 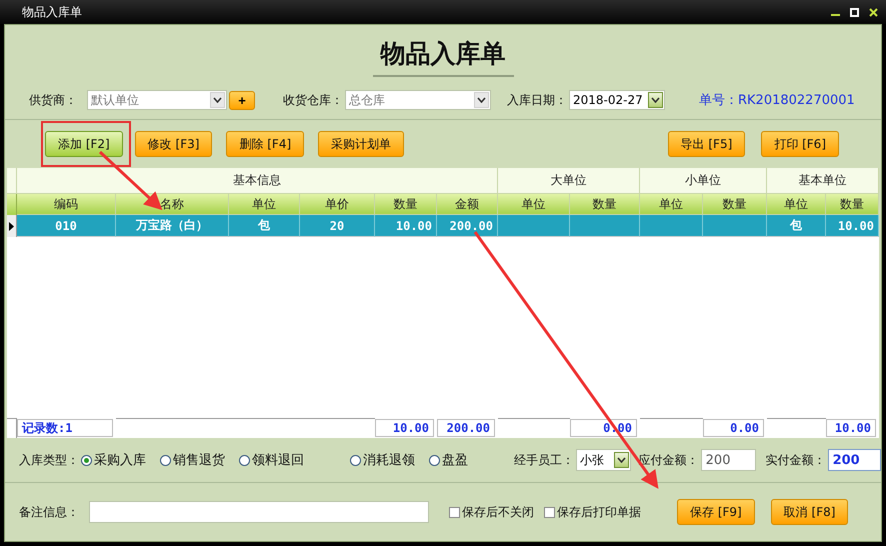 I want to click on row-header, so click(x=12, y=226).